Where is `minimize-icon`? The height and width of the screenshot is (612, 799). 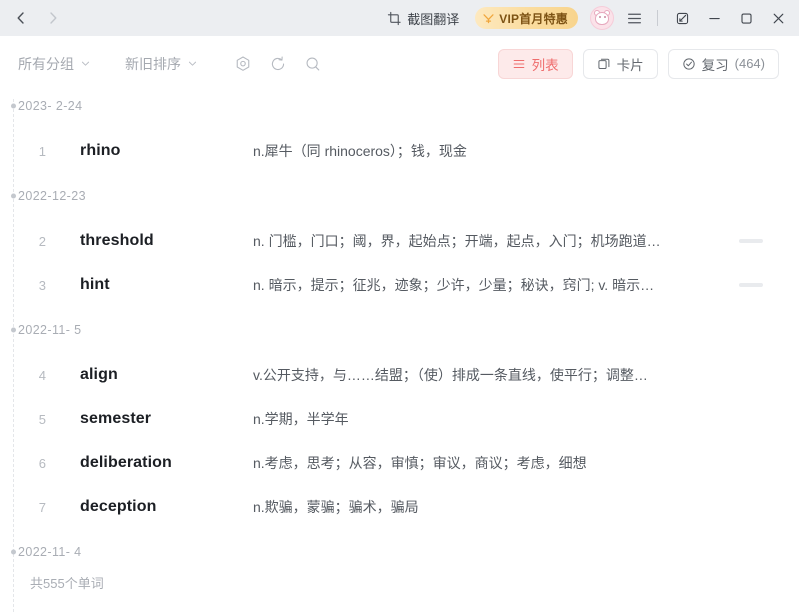 minimize-icon is located at coordinates (714, 18).